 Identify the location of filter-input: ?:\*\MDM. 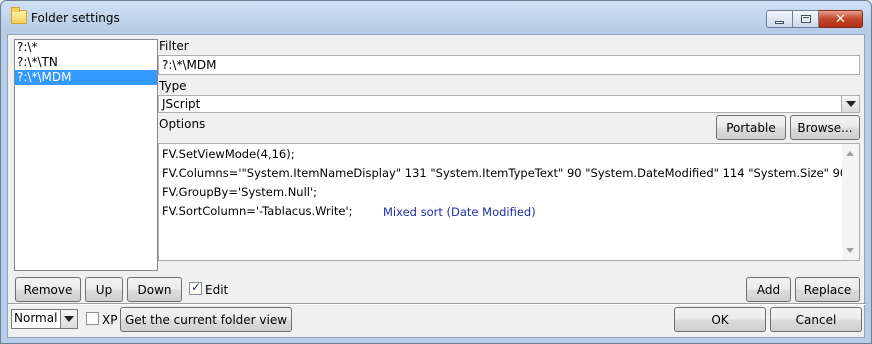
(509, 65).